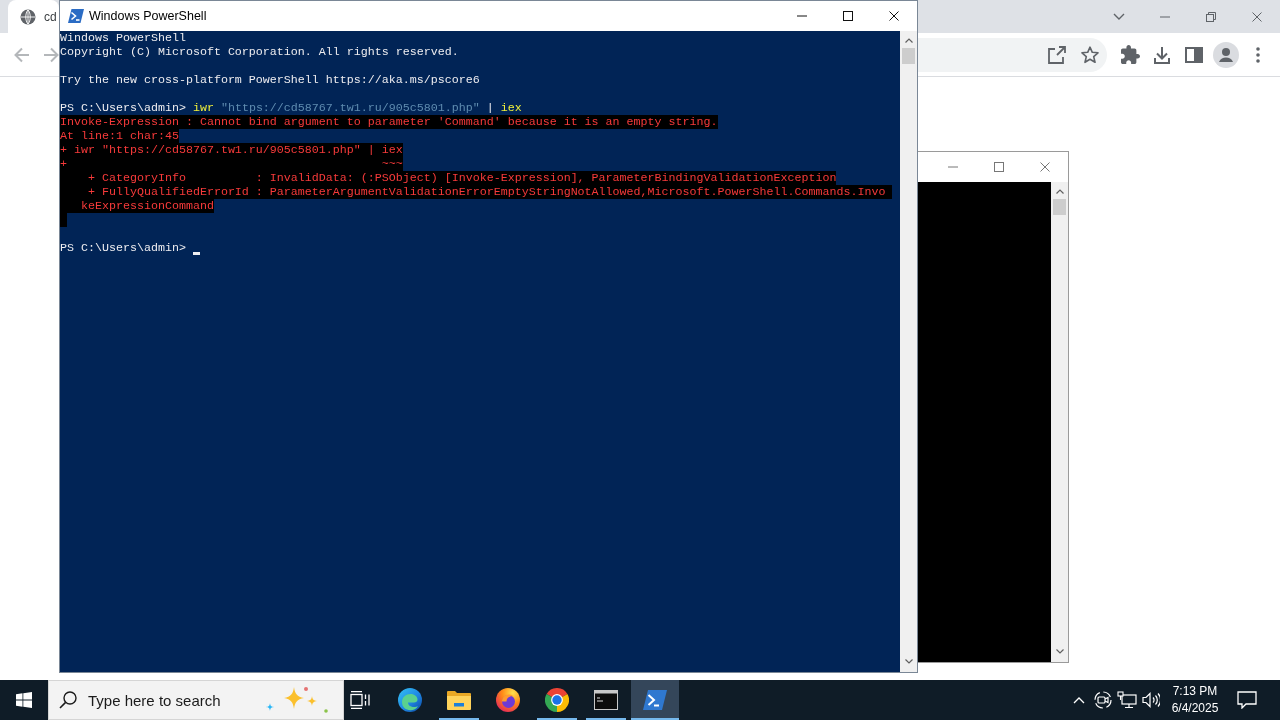 This screenshot has width=1280, height=720. I want to click on browser-tab: cd, so click(33, 16).